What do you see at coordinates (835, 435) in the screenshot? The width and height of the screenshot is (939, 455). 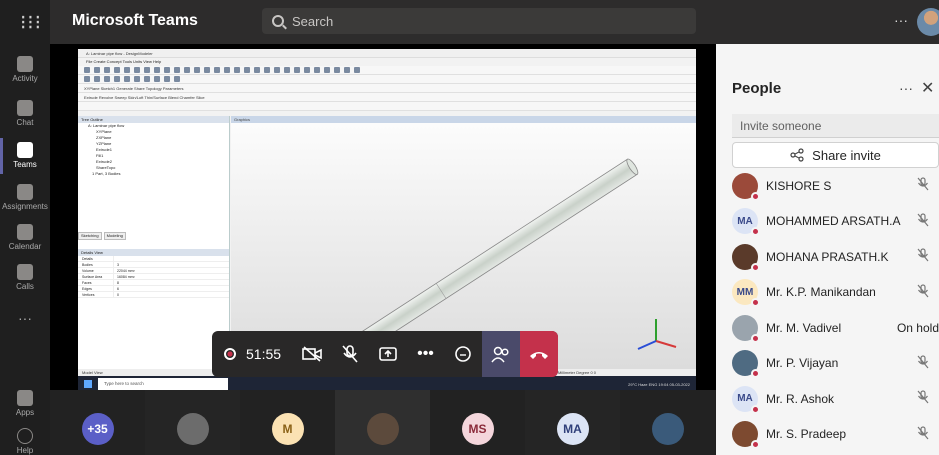 I see `participant-row: Mr. S. Pradeep` at bounding box center [835, 435].